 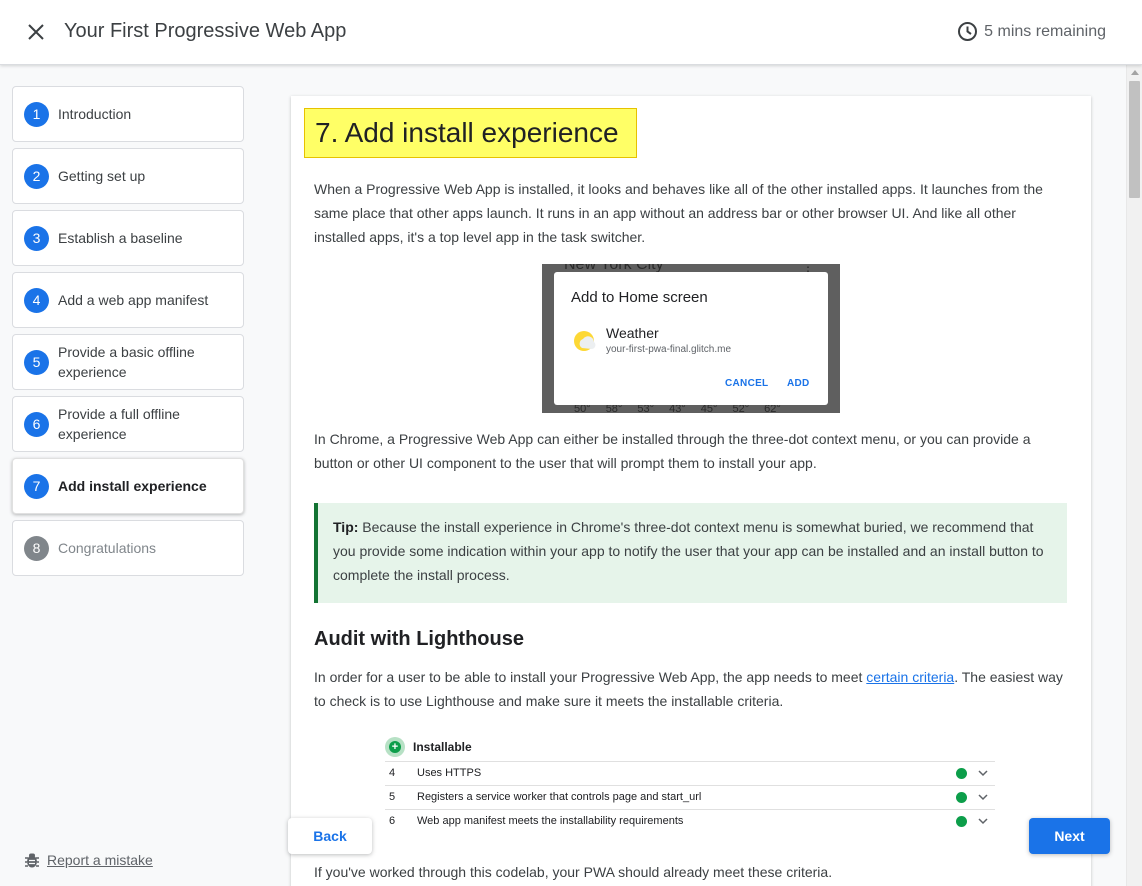 What do you see at coordinates (95, 114) in the screenshot?
I see `step-label: Introduction` at bounding box center [95, 114].